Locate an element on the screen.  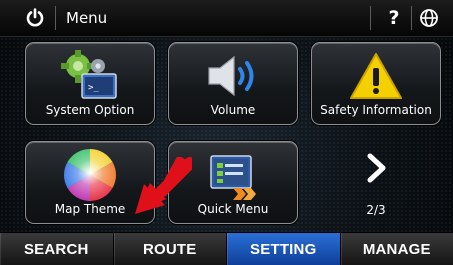
volume-icon is located at coordinates (231, 76).